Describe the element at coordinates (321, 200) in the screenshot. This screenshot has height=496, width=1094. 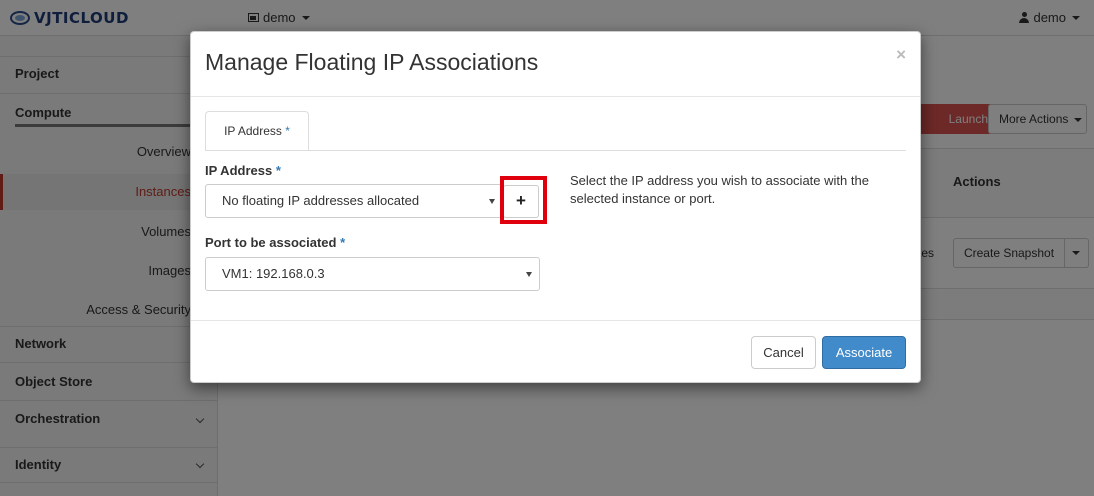
I see `ip-address-select-value: No floating IP addresses allocated` at that location.